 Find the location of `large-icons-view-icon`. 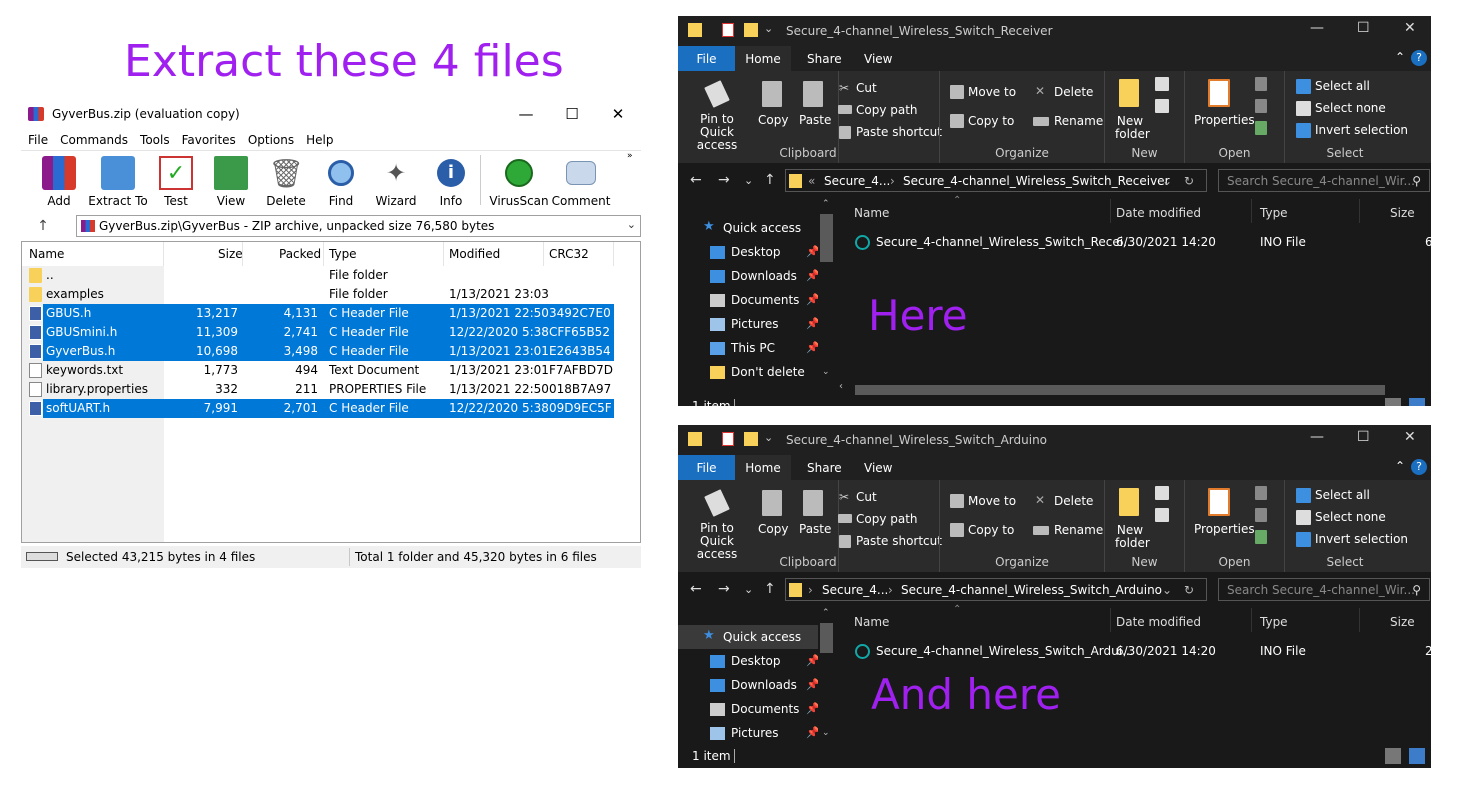

large-icons-view-icon is located at coordinates (1417, 756).